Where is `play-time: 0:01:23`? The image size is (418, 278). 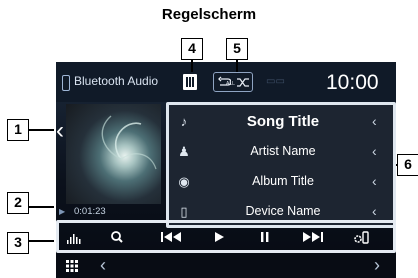 play-time: 0:01:23 is located at coordinates (90, 211).